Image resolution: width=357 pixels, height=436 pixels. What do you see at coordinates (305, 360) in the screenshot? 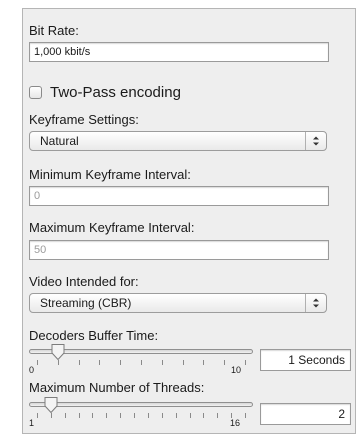
I see `decoder-buffer-value-field: 1 Seconds` at bounding box center [305, 360].